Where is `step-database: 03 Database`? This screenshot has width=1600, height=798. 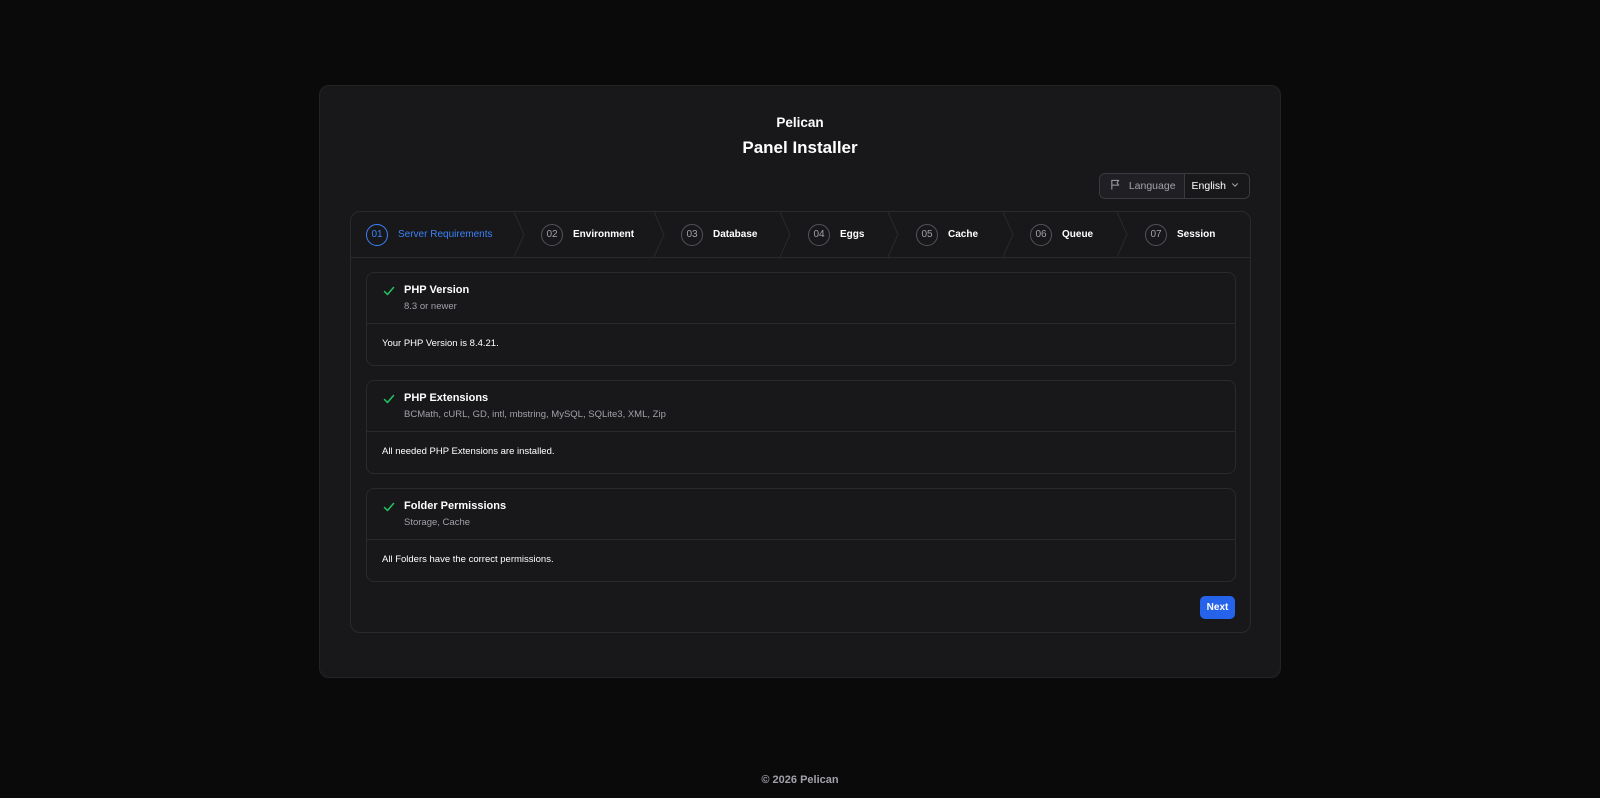 step-database: 03 Database is located at coordinates (719, 234).